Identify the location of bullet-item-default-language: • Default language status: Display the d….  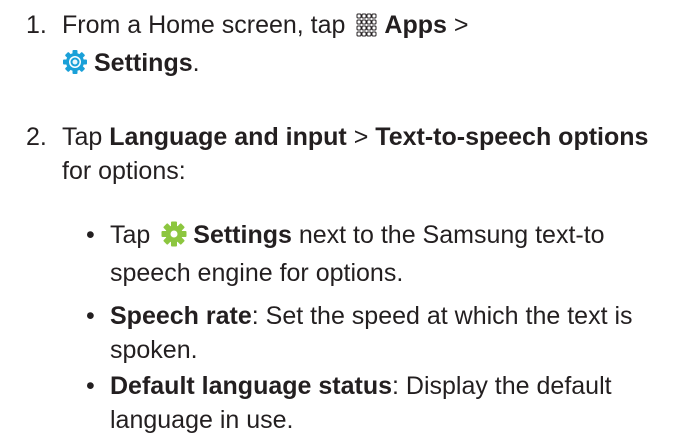
(376, 403).